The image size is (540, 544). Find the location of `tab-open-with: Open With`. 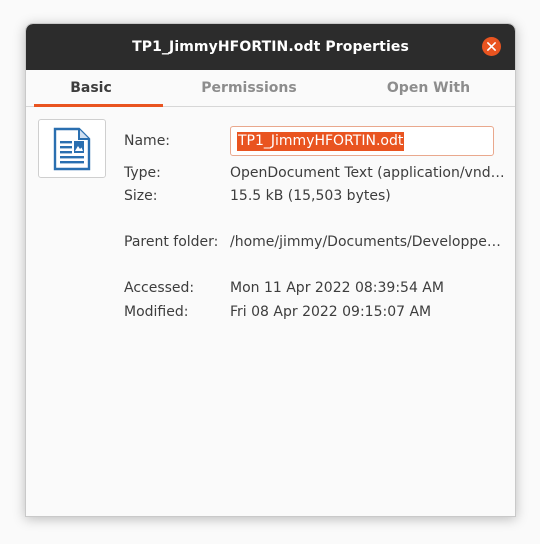

tab-open-with: Open With is located at coordinates (428, 88).